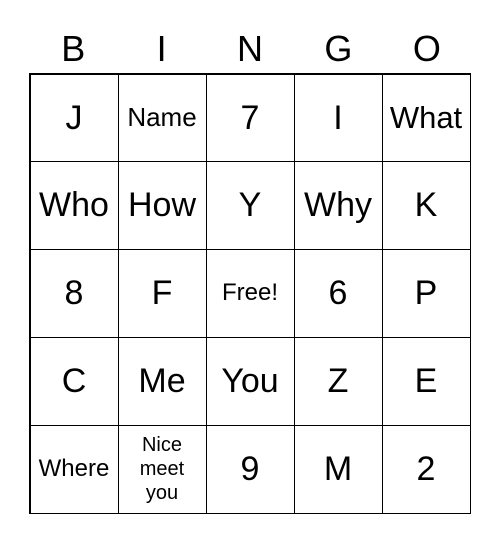 This screenshot has width=500, height=544. Describe the element at coordinates (73, 48) in the screenshot. I see `header-letter: B` at that location.